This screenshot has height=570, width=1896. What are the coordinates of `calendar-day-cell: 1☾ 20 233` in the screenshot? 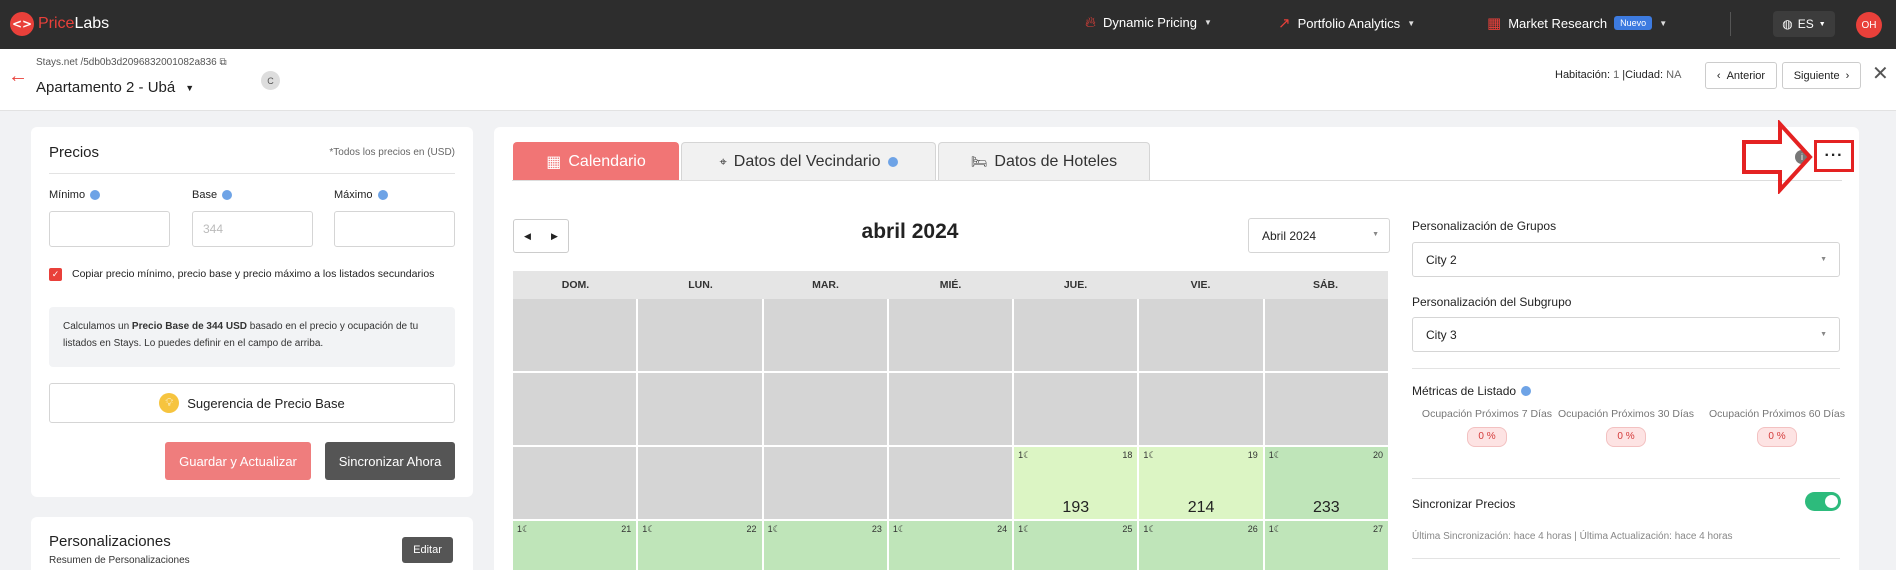 It's located at (1326, 483).